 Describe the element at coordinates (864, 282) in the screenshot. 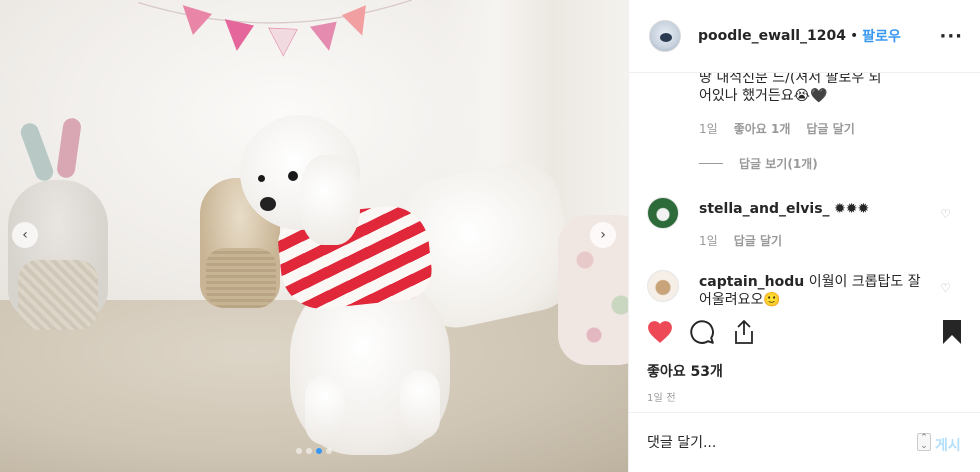

I see `comment-text: 이월이 크롭탑도 잘` at that location.